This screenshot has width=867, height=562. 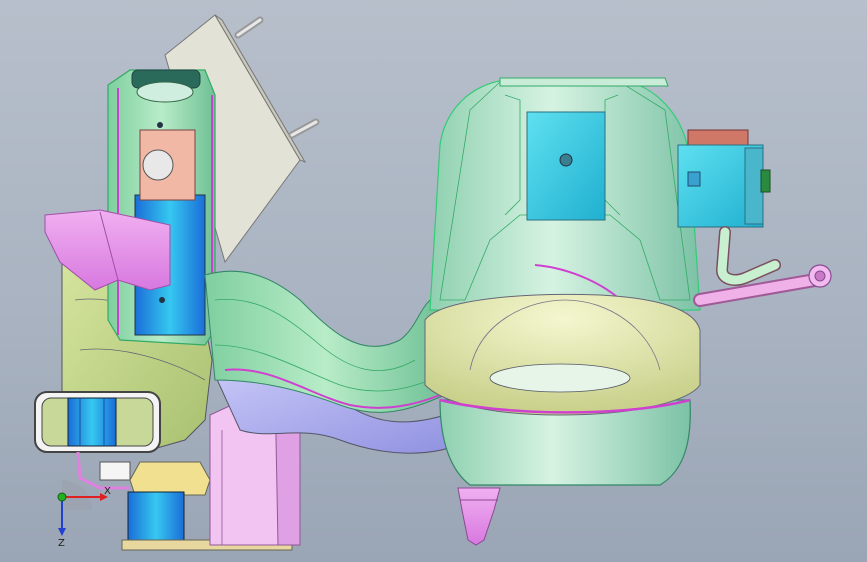 What do you see at coordinates (479, 516) in the screenshot?
I see `bottom-nozzle` at bounding box center [479, 516].